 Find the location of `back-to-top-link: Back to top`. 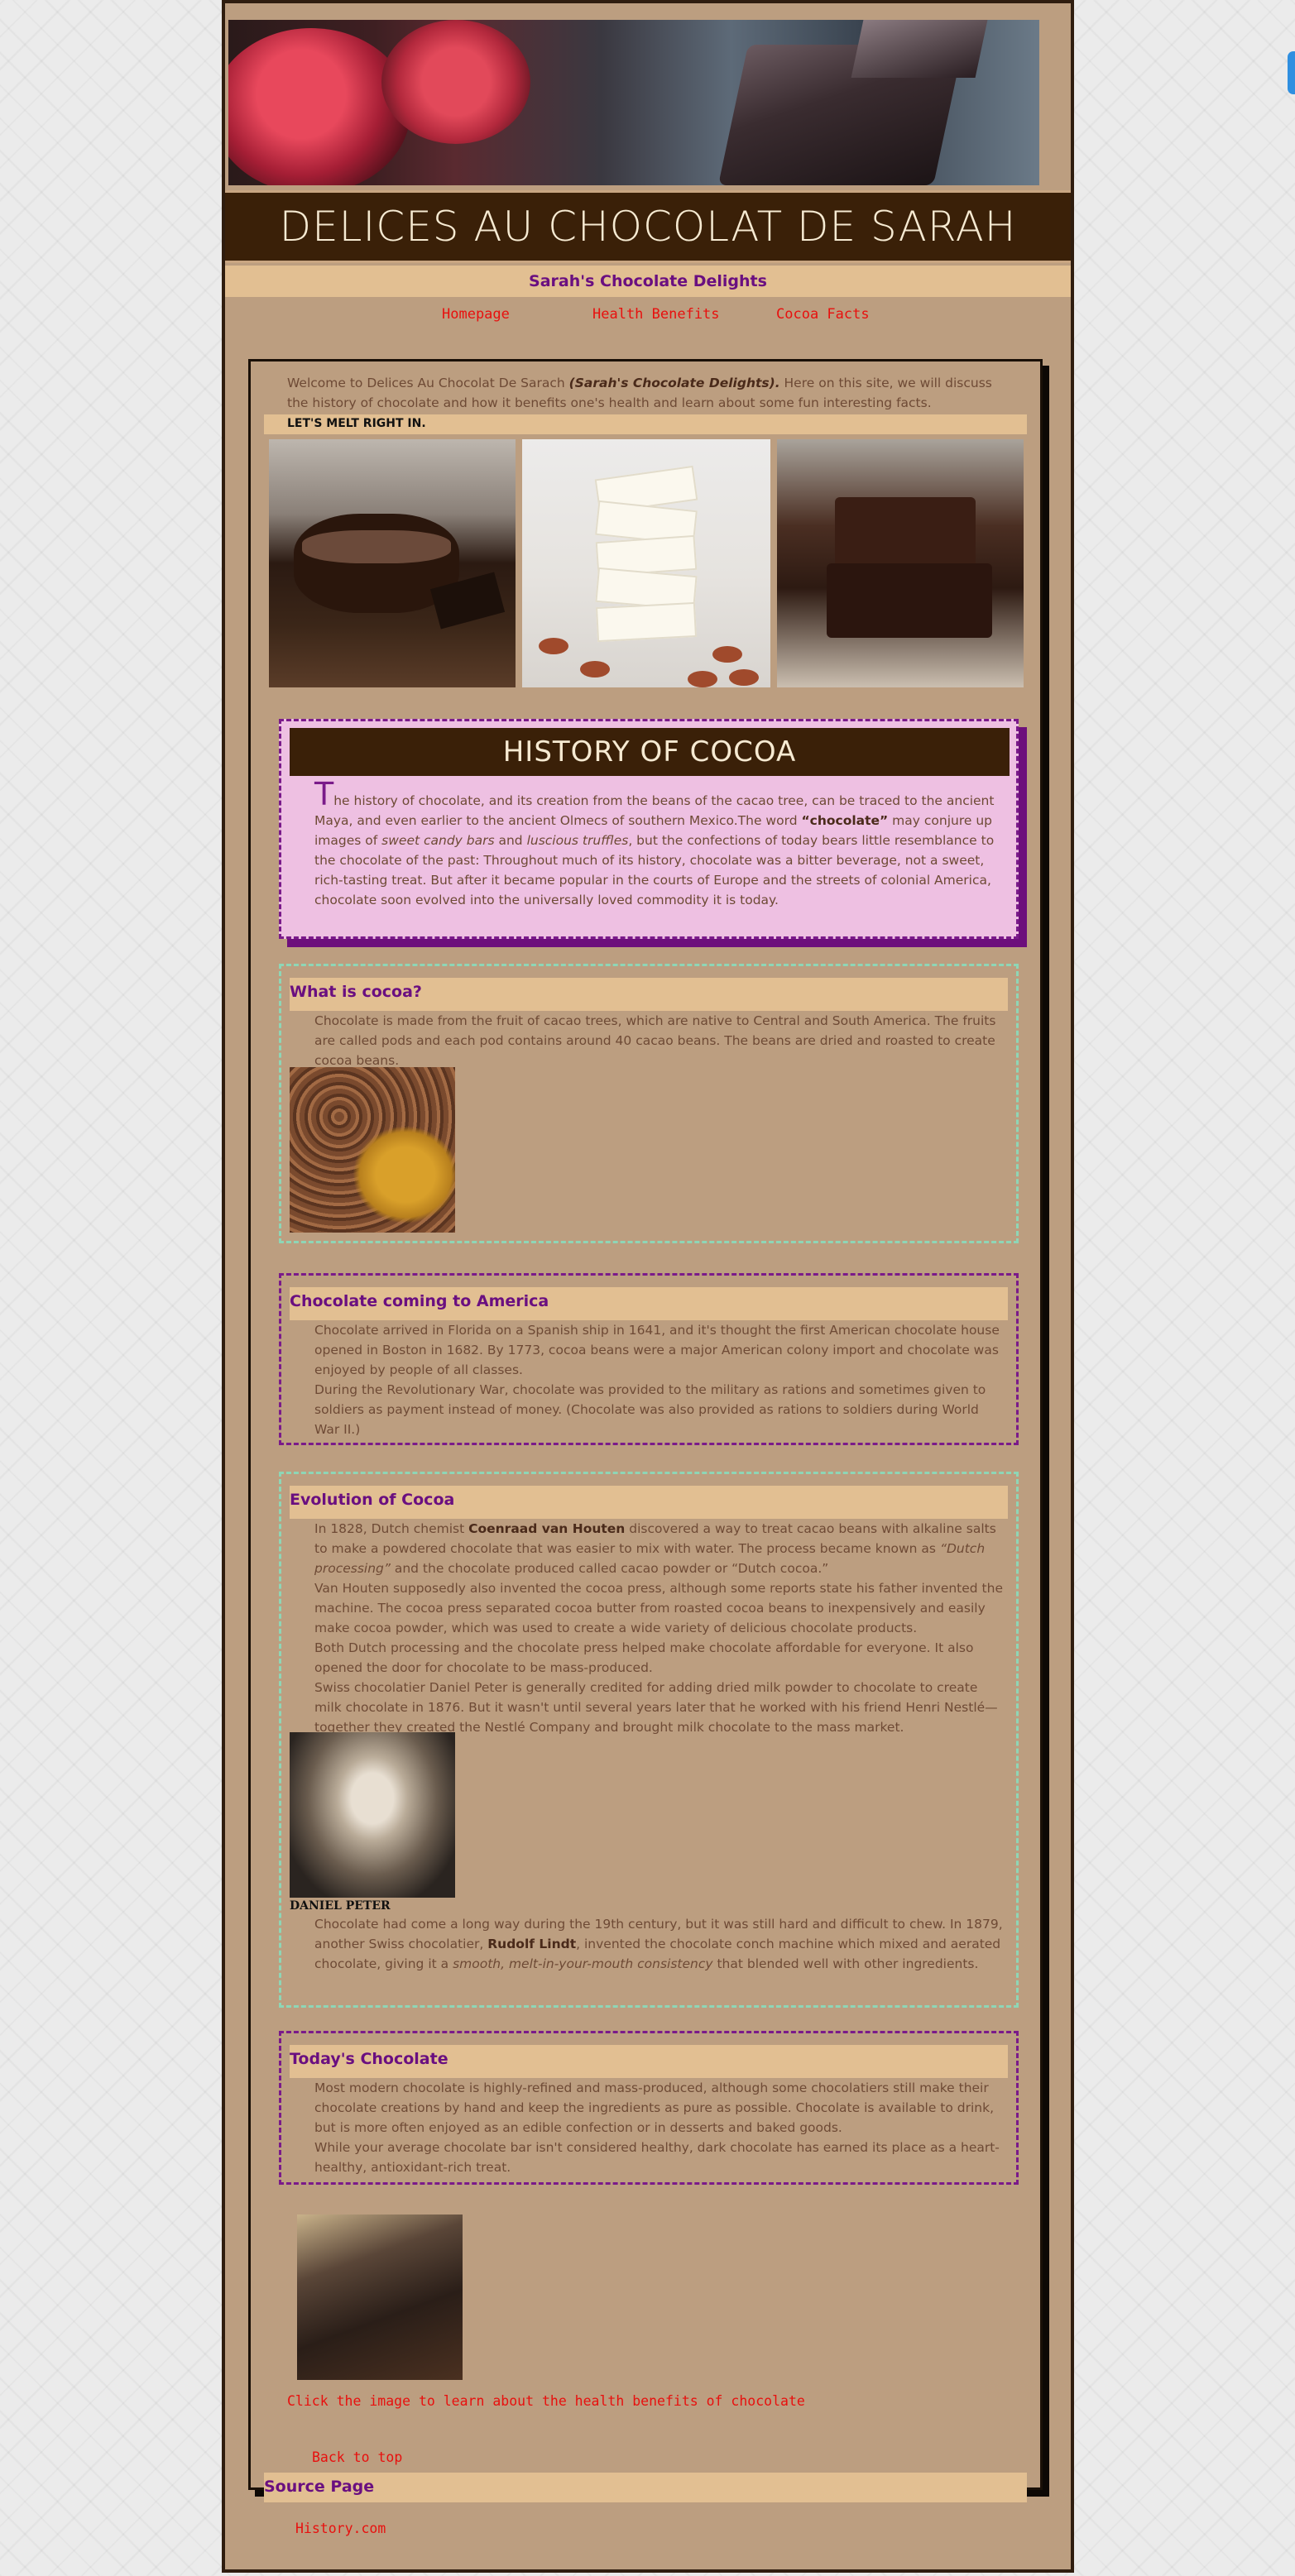

back-to-top-link: Back to top is located at coordinates (357, 2457).